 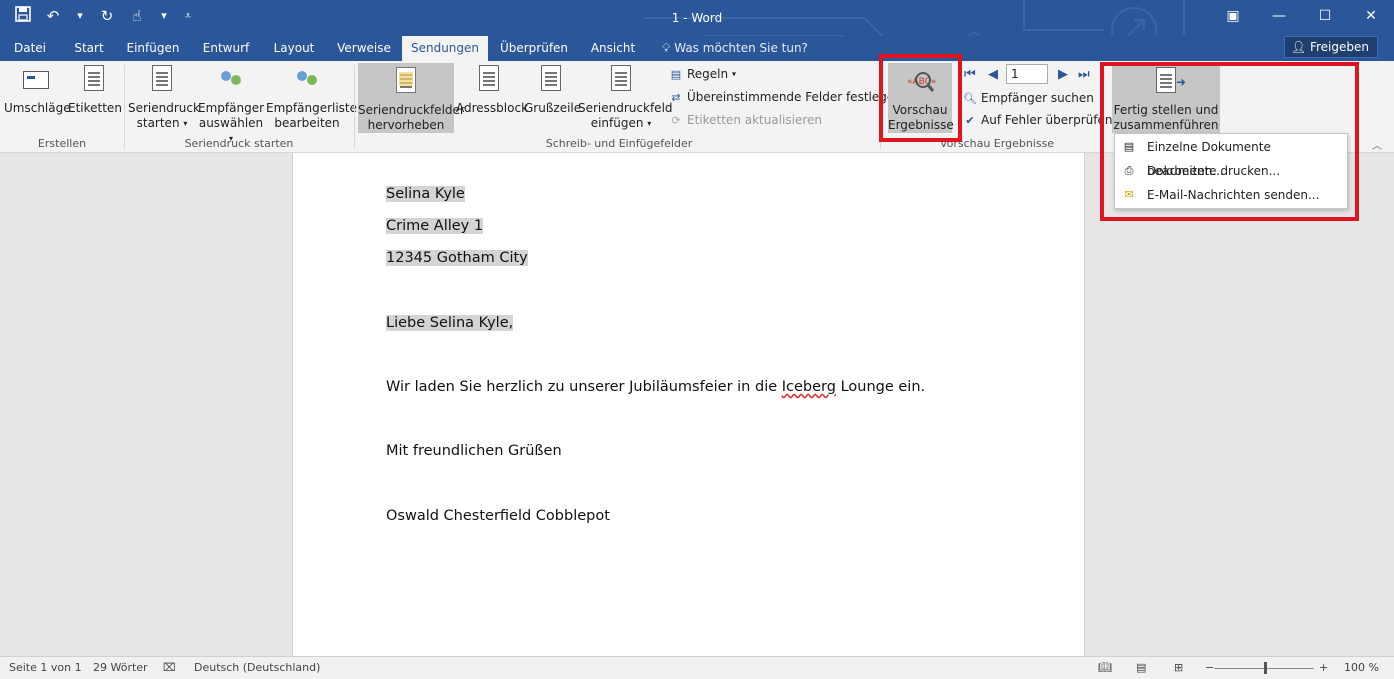 I want to click on web-layout-icon: ⊞, so click(x=1178, y=667).